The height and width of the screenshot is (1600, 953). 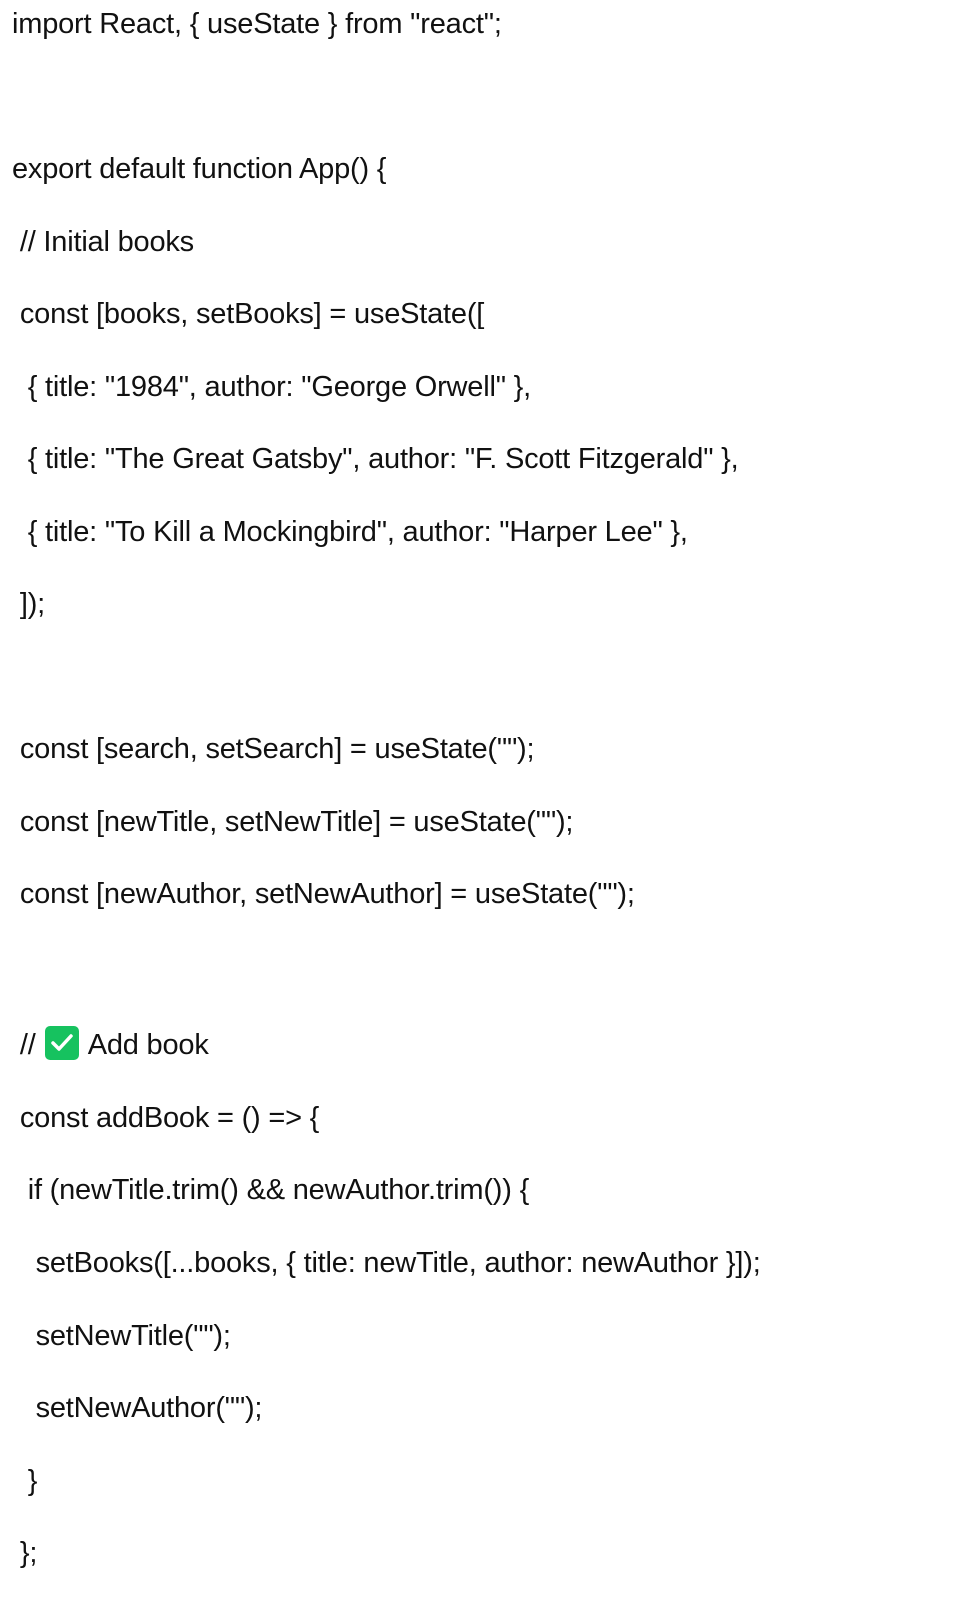 I want to click on comment-text: Add book, so click(x=145, y=1045).